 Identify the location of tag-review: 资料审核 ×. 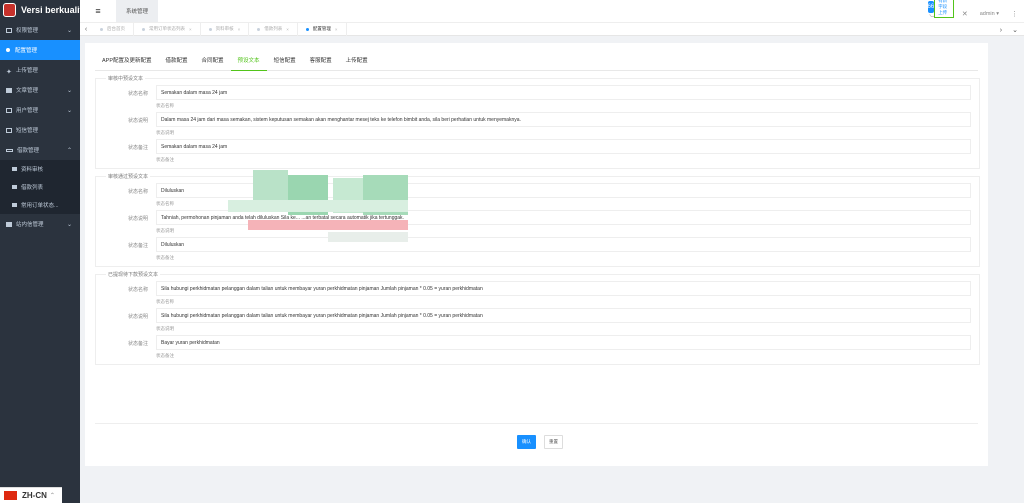
(225, 29).